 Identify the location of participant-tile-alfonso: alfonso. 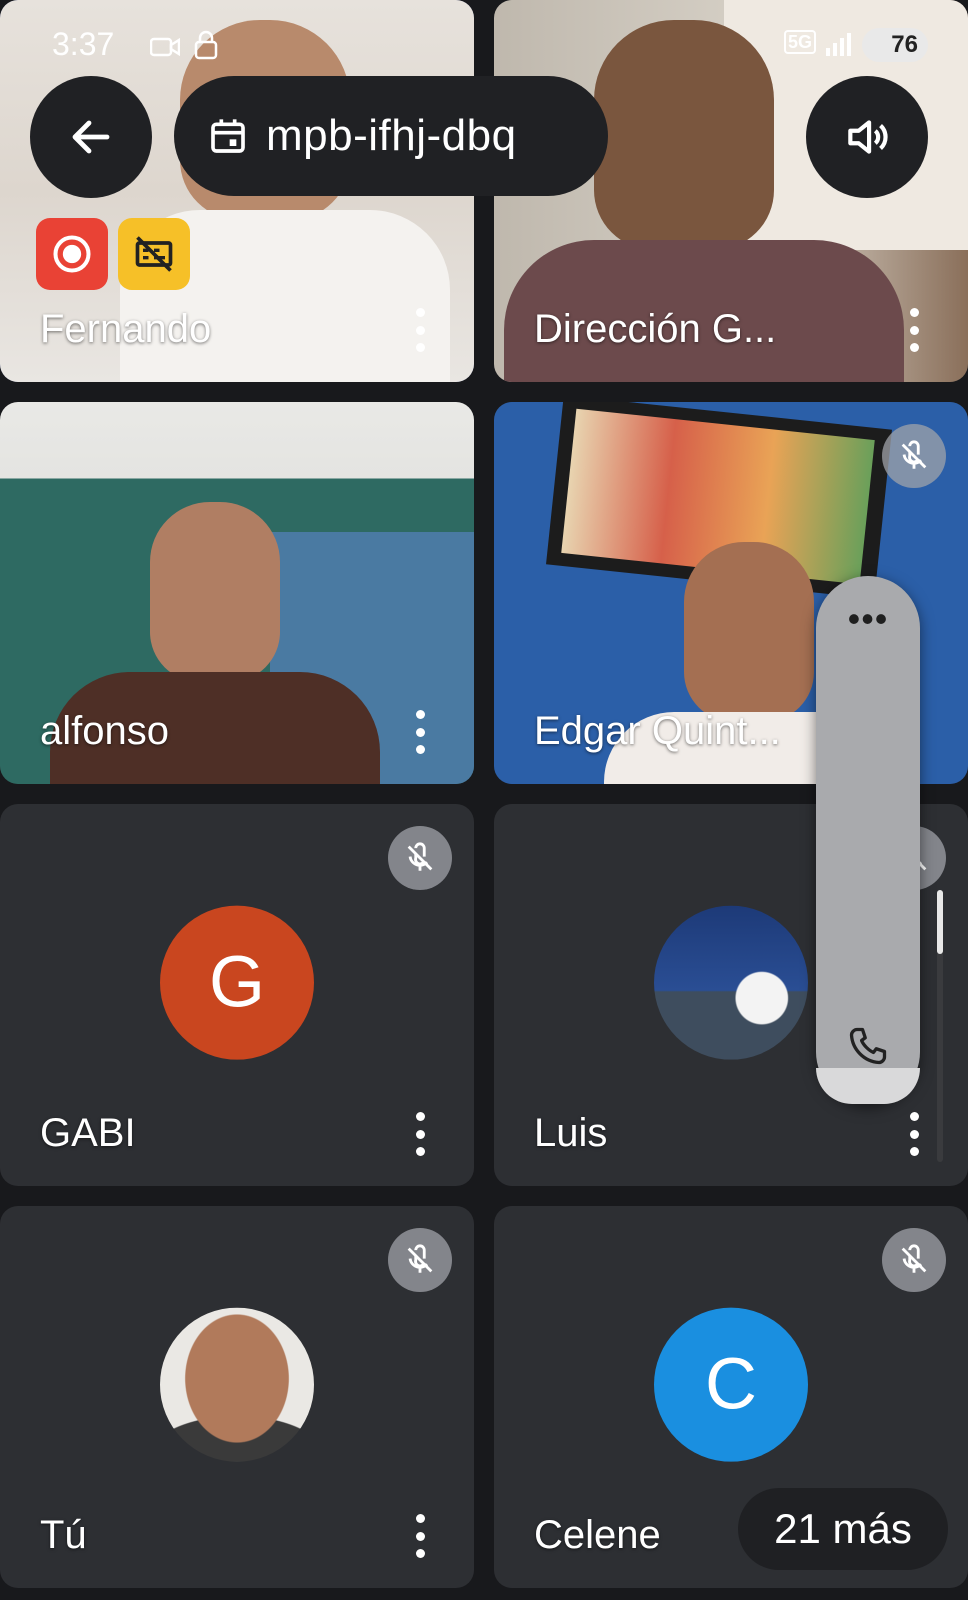
(237, 593).